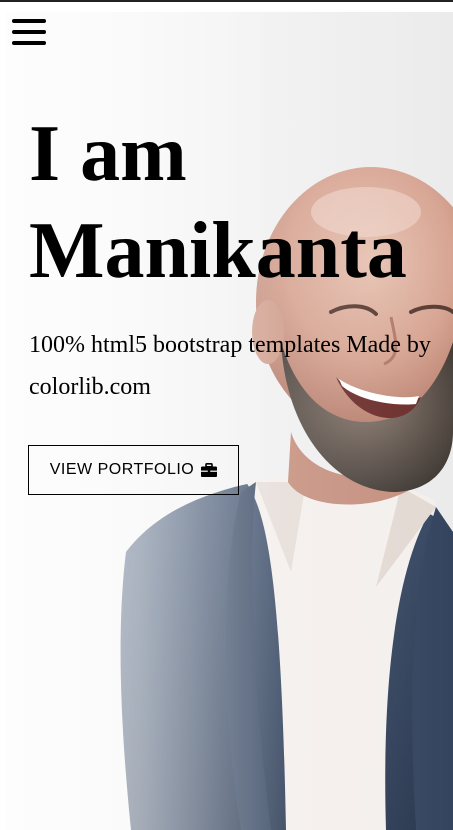 The width and height of the screenshot is (453, 830). Describe the element at coordinates (122, 469) in the screenshot. I see `view-portfolio-label: VIEW PORTFOLIO` at that location.